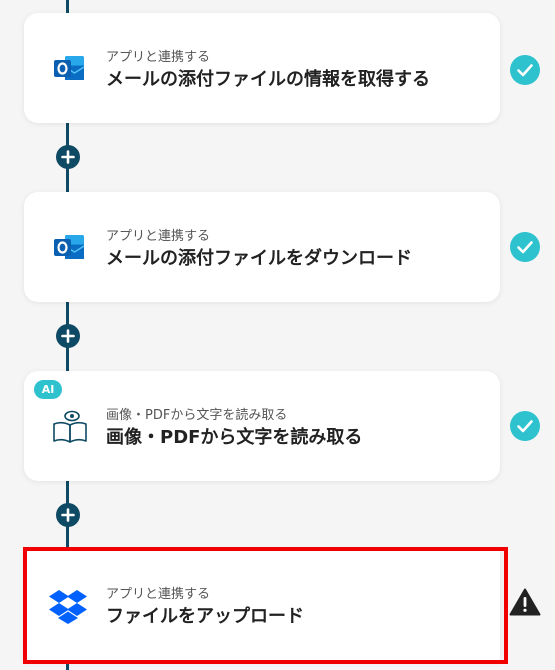 Image resolution: width=555 pixels, height=670 pixels. Describe the element at coordinates (262, 247) in the screenshot. I see `step-card-2: アプリと連携する メールの添付ファイルをダウンロード` at that location.